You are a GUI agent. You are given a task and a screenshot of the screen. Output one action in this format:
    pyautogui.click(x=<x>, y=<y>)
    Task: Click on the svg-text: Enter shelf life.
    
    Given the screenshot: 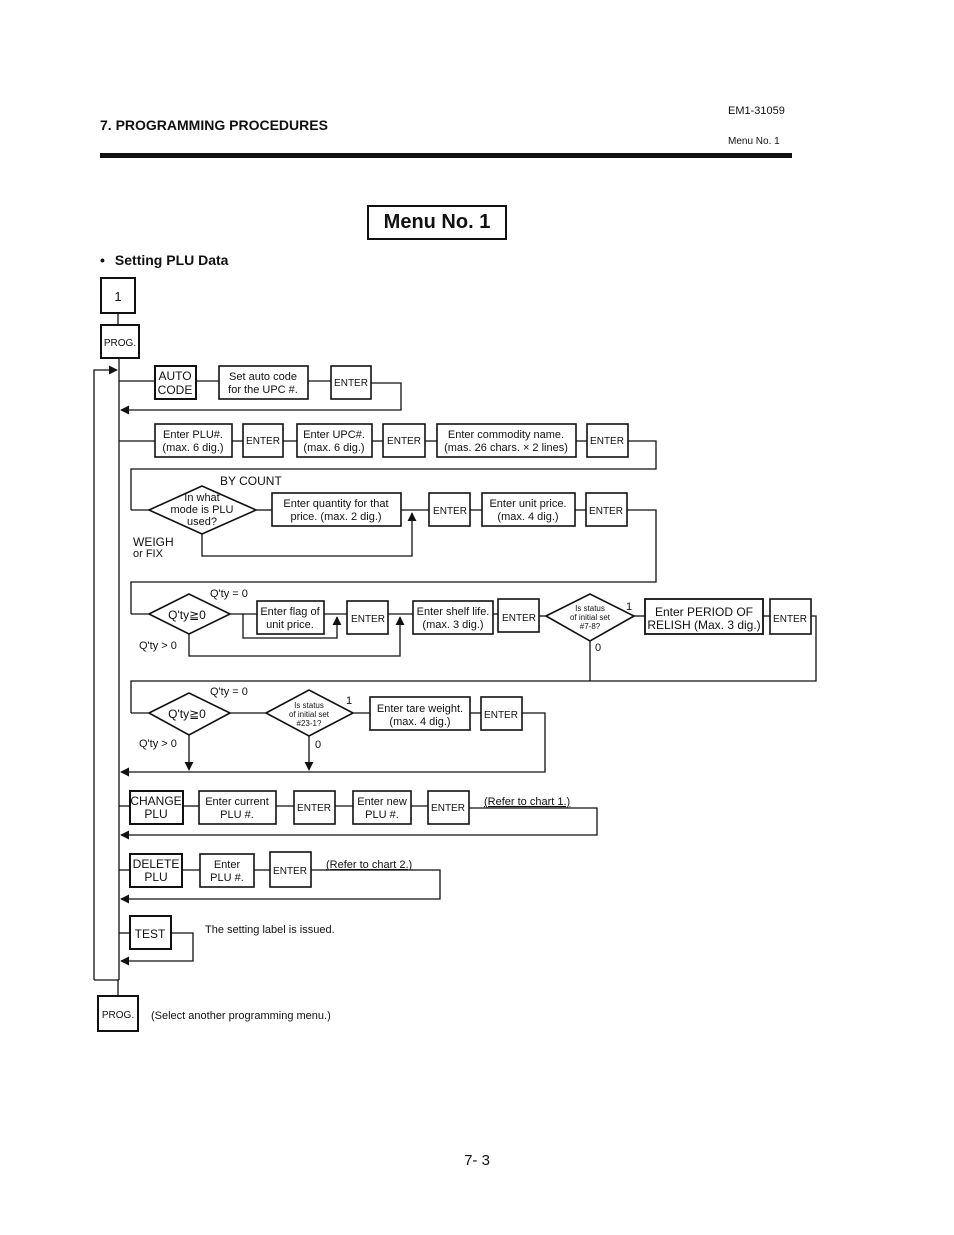 What is the action you would take?
    pyautogui.click(x=453, y=612)
    